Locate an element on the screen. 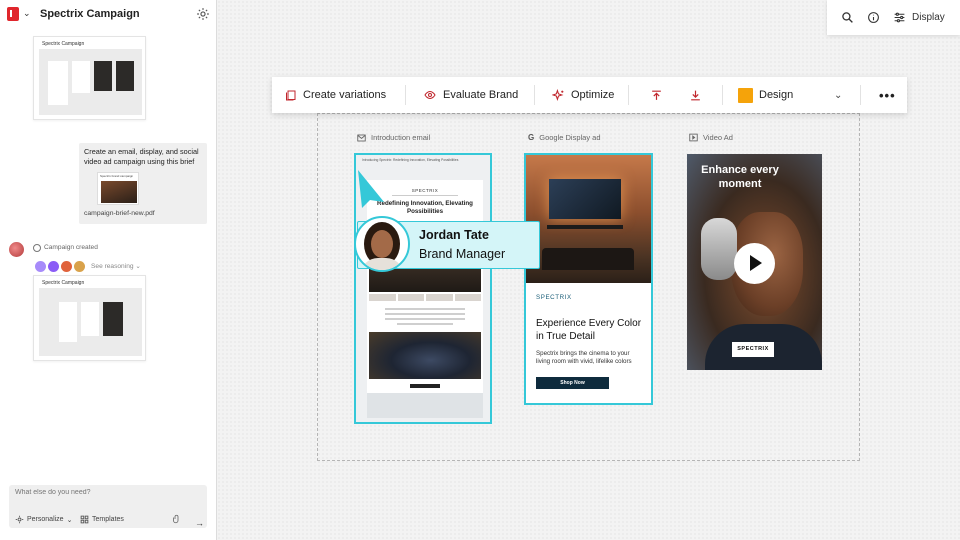 The height and width of the screenshot is (540, 960). app-logo is located at coordinates (13, 14).